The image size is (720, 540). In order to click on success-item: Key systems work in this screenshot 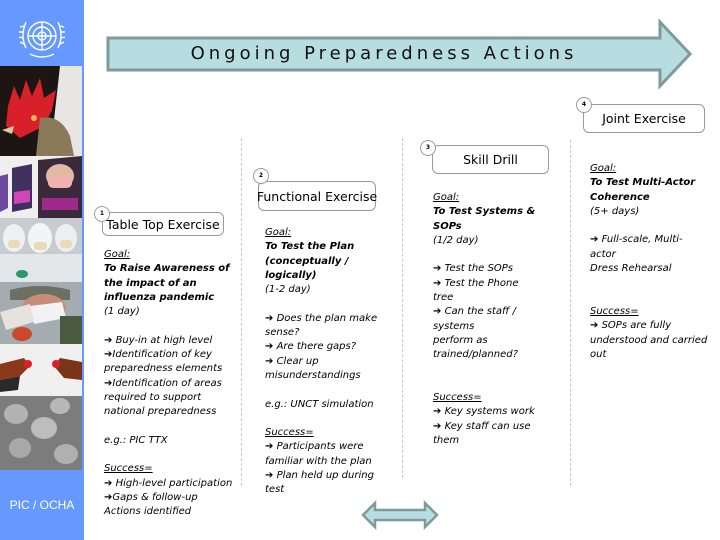, I will do `click(503, 412)`.